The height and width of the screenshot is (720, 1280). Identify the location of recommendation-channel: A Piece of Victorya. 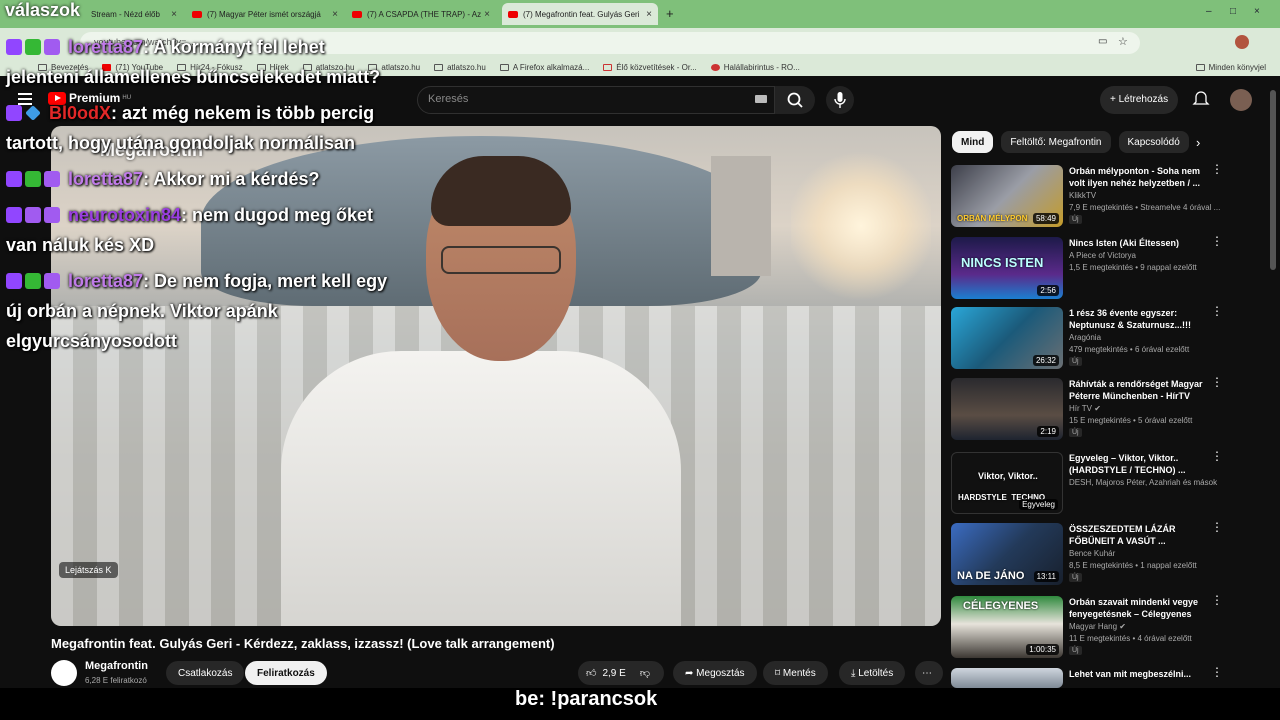
(1102, 255).